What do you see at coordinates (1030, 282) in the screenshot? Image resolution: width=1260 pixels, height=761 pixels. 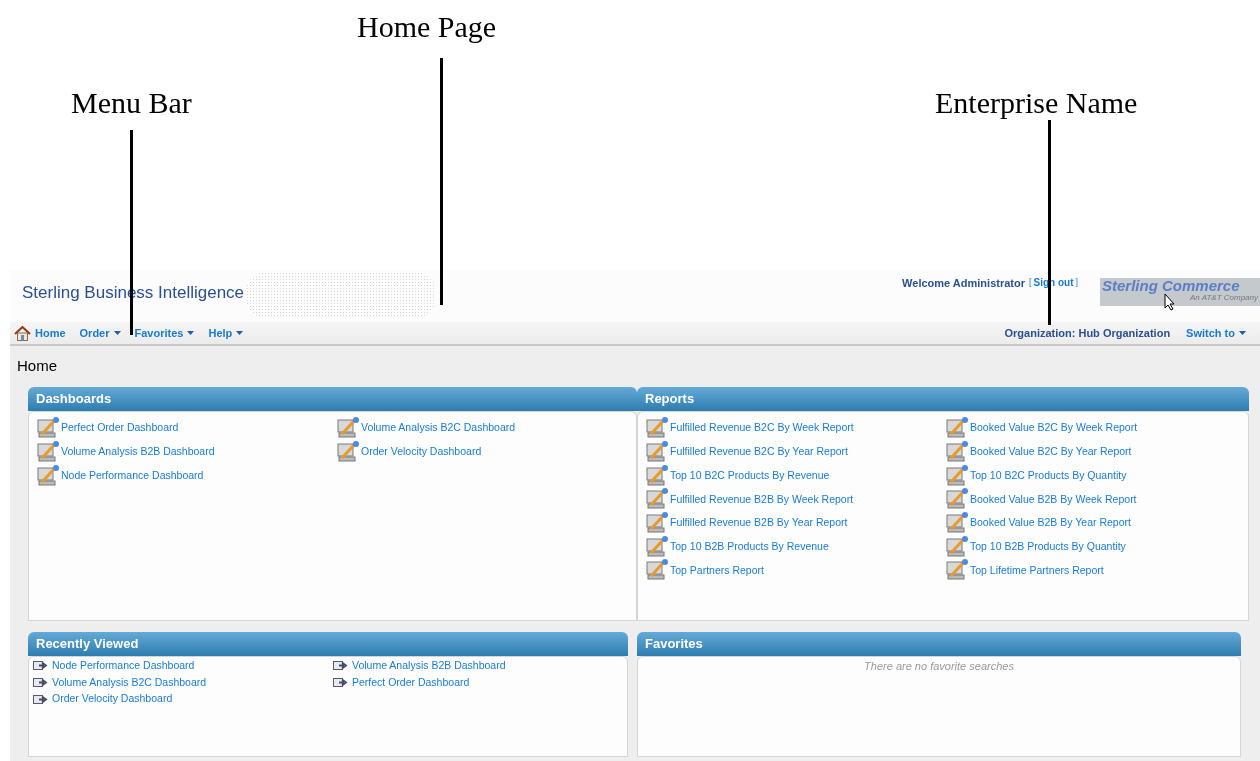 I see `bracket: [` at bounding box center [1030, 282].